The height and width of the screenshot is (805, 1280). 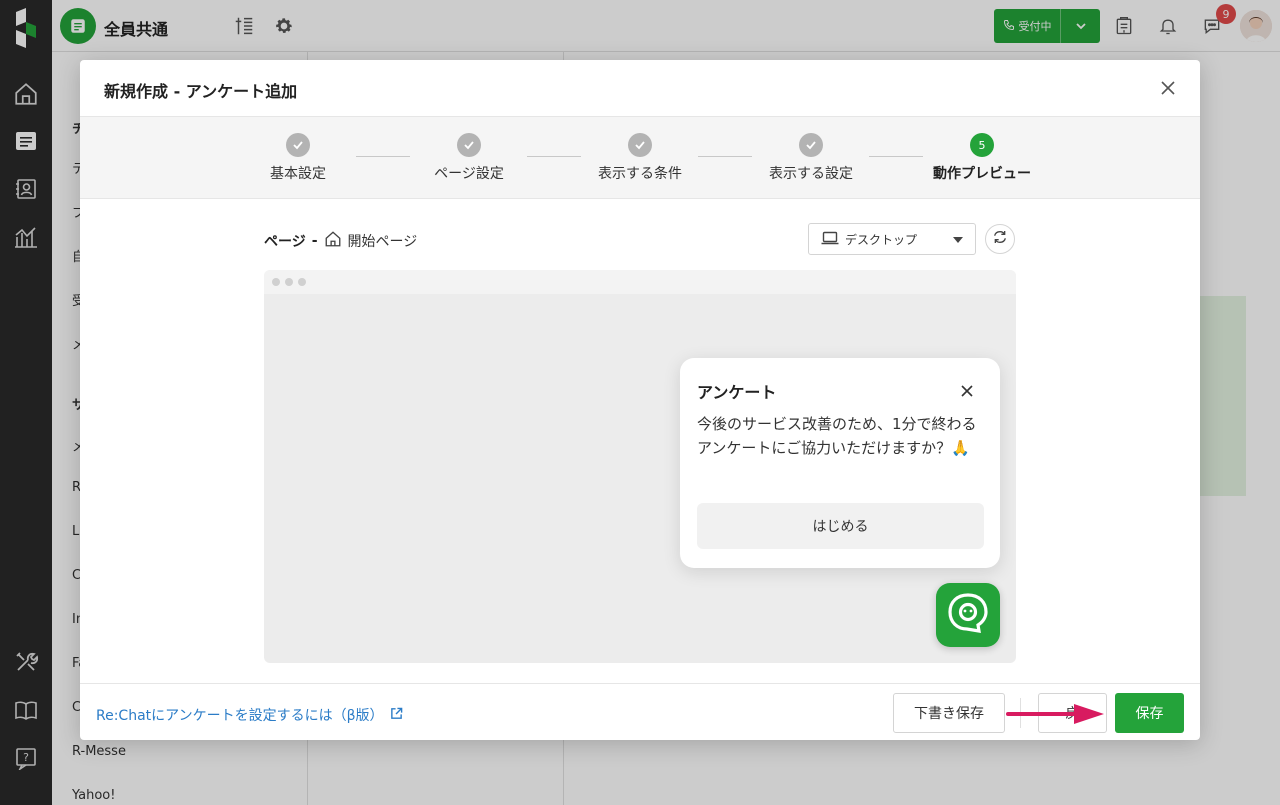 What do you see at coordinates (982, 158) in the screenshot?
I see `step-preview: 5 動作プレビュー` at bounding box center [982, 158].